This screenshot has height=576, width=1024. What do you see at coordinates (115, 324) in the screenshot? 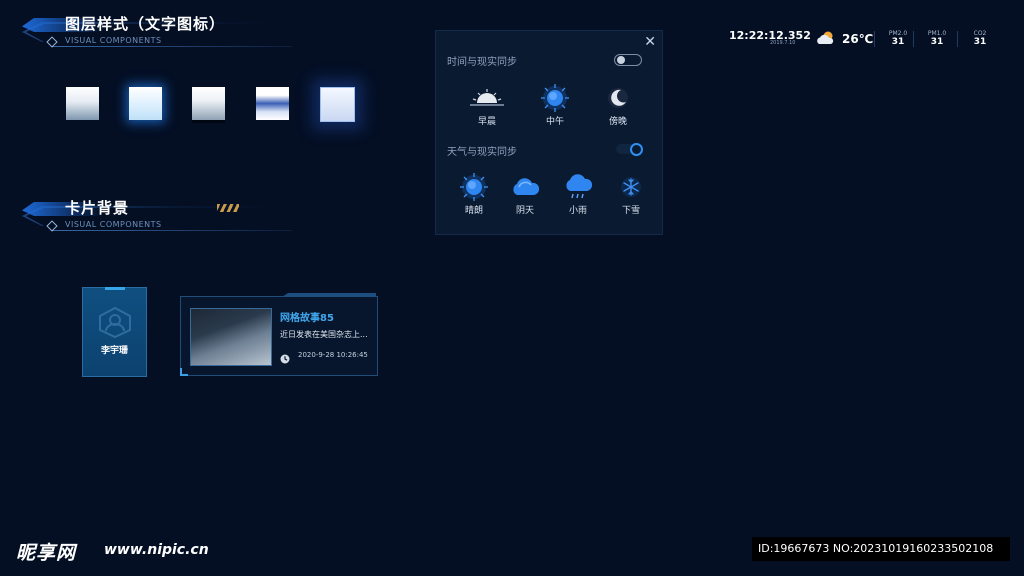
I see `user-avatar-icon` at bounding box center [115, 324].